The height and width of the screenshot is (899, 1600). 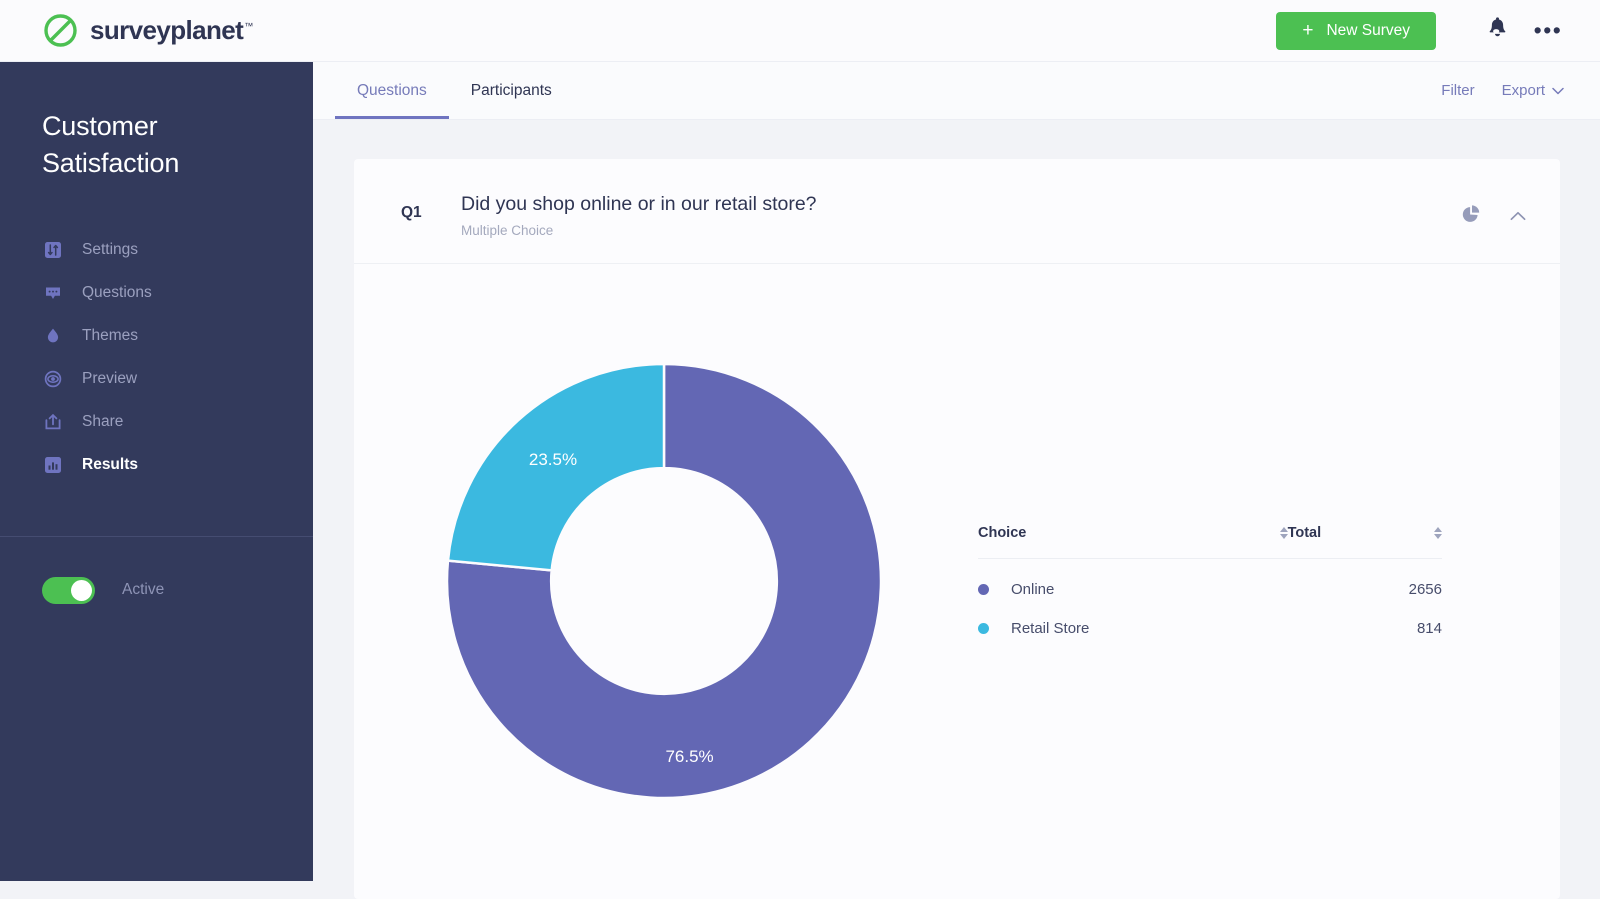 What do you see at coordinates (248, 26) in the screenshot?
I see `trademark-symbol: ™` at bounding box center [248, 26].